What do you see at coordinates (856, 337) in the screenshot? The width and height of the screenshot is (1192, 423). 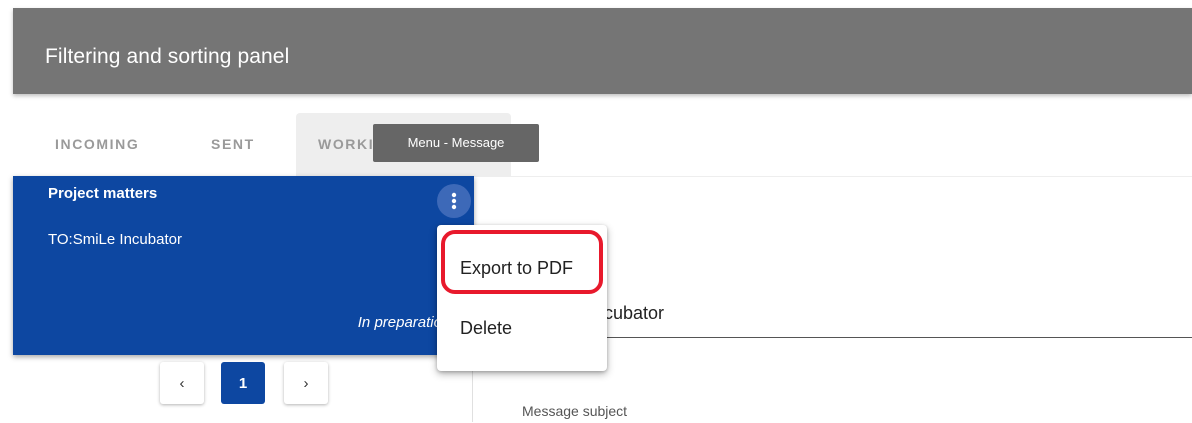 I see `recipient-field-underline` at bounding box center [856, 337].